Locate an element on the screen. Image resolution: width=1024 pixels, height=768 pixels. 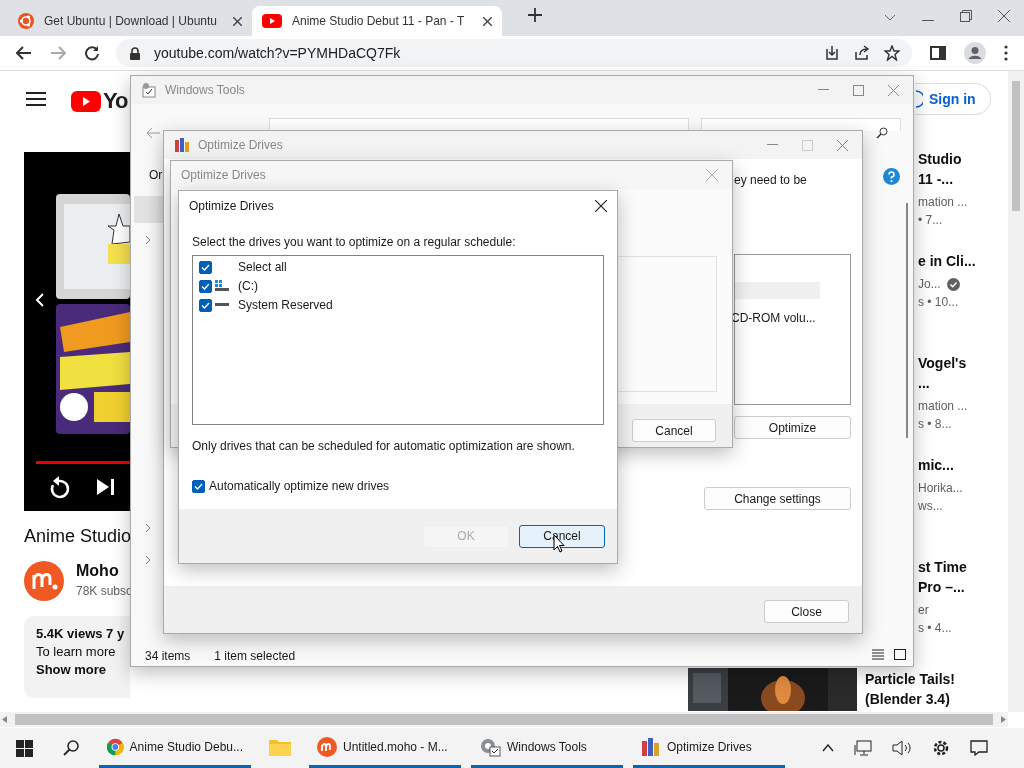
star-icon is located at coordinates (892, 53).